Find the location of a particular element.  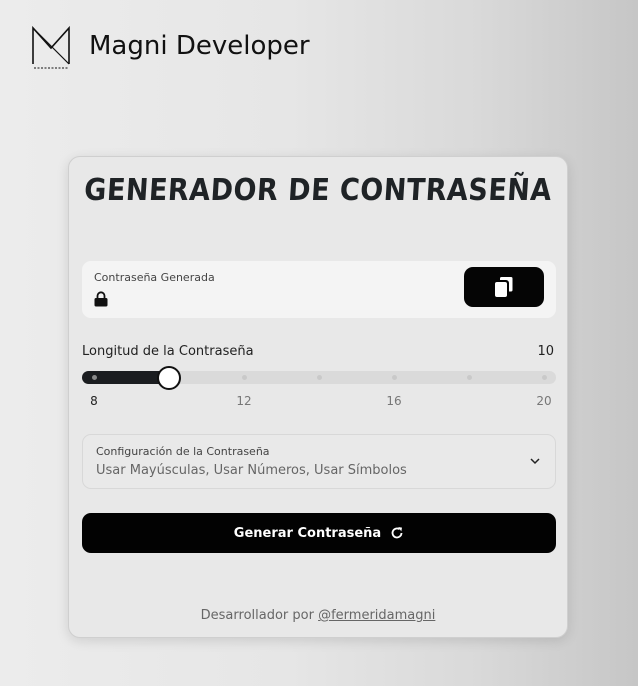

footer: Desarrollador por @fermeridamagni is located at coordinates (318, 615).